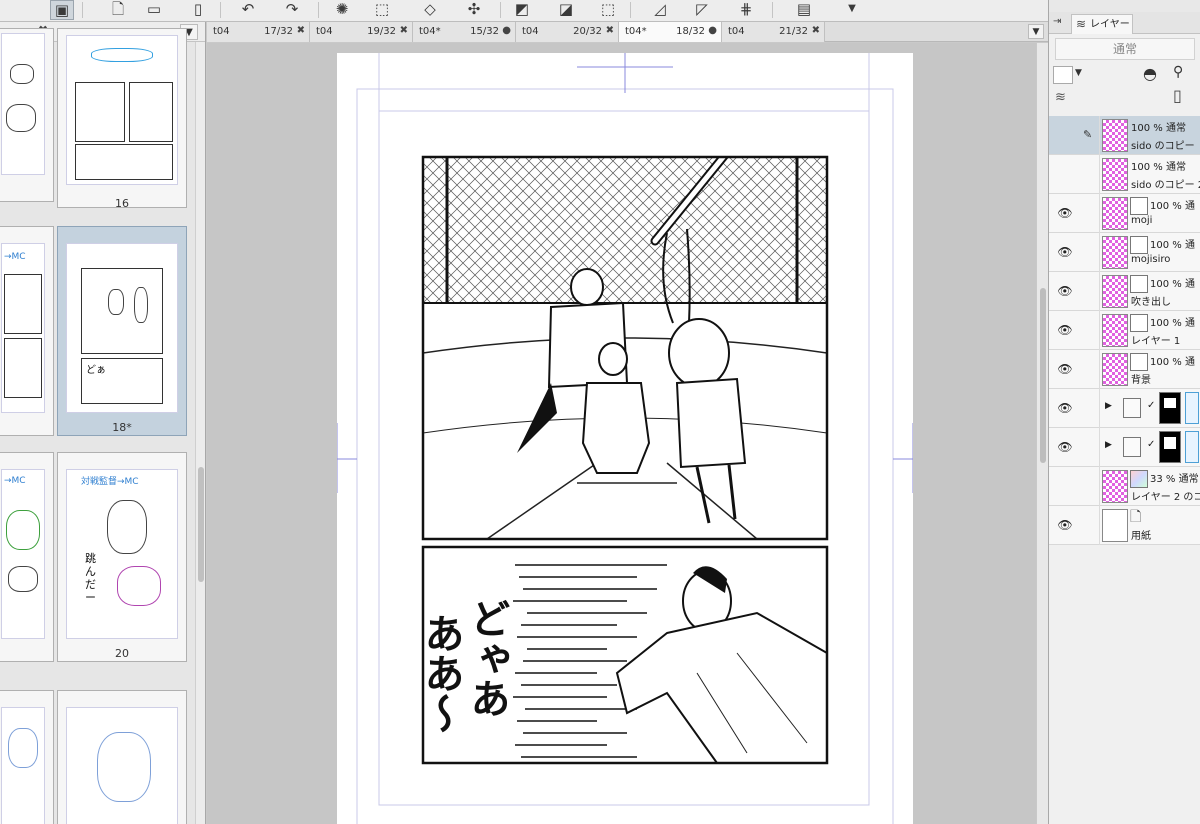  What do you see at coordinates (464, 32) in the screenshot?
I see `tab-doc-3: t04* 15/32 ●` at bounding box center [464, 32].